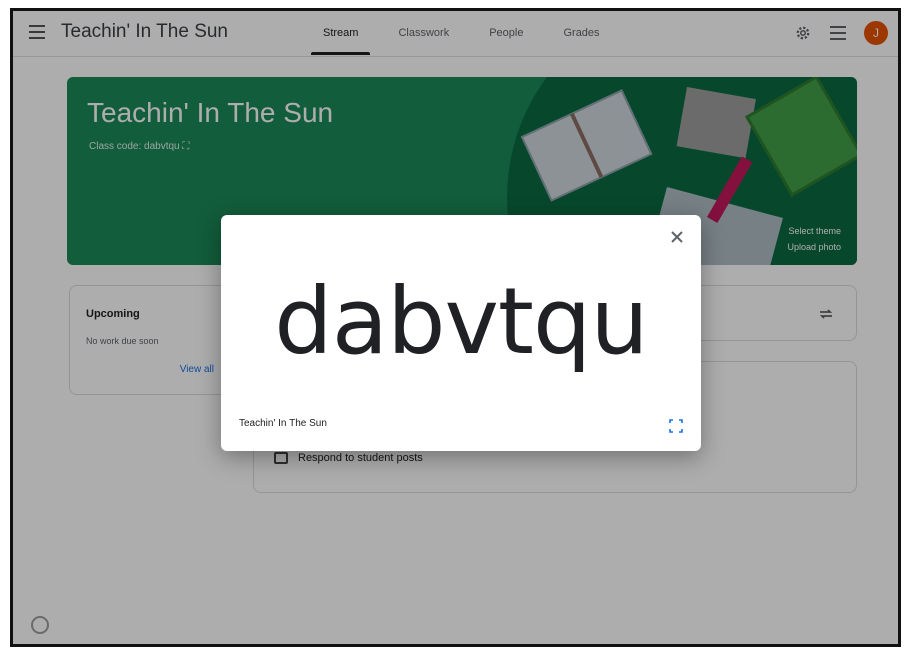 This screenshot has height=651, width=905. Describe the element at coordinates (677, 237) in the screenshot. I see `close-icon` at that location.